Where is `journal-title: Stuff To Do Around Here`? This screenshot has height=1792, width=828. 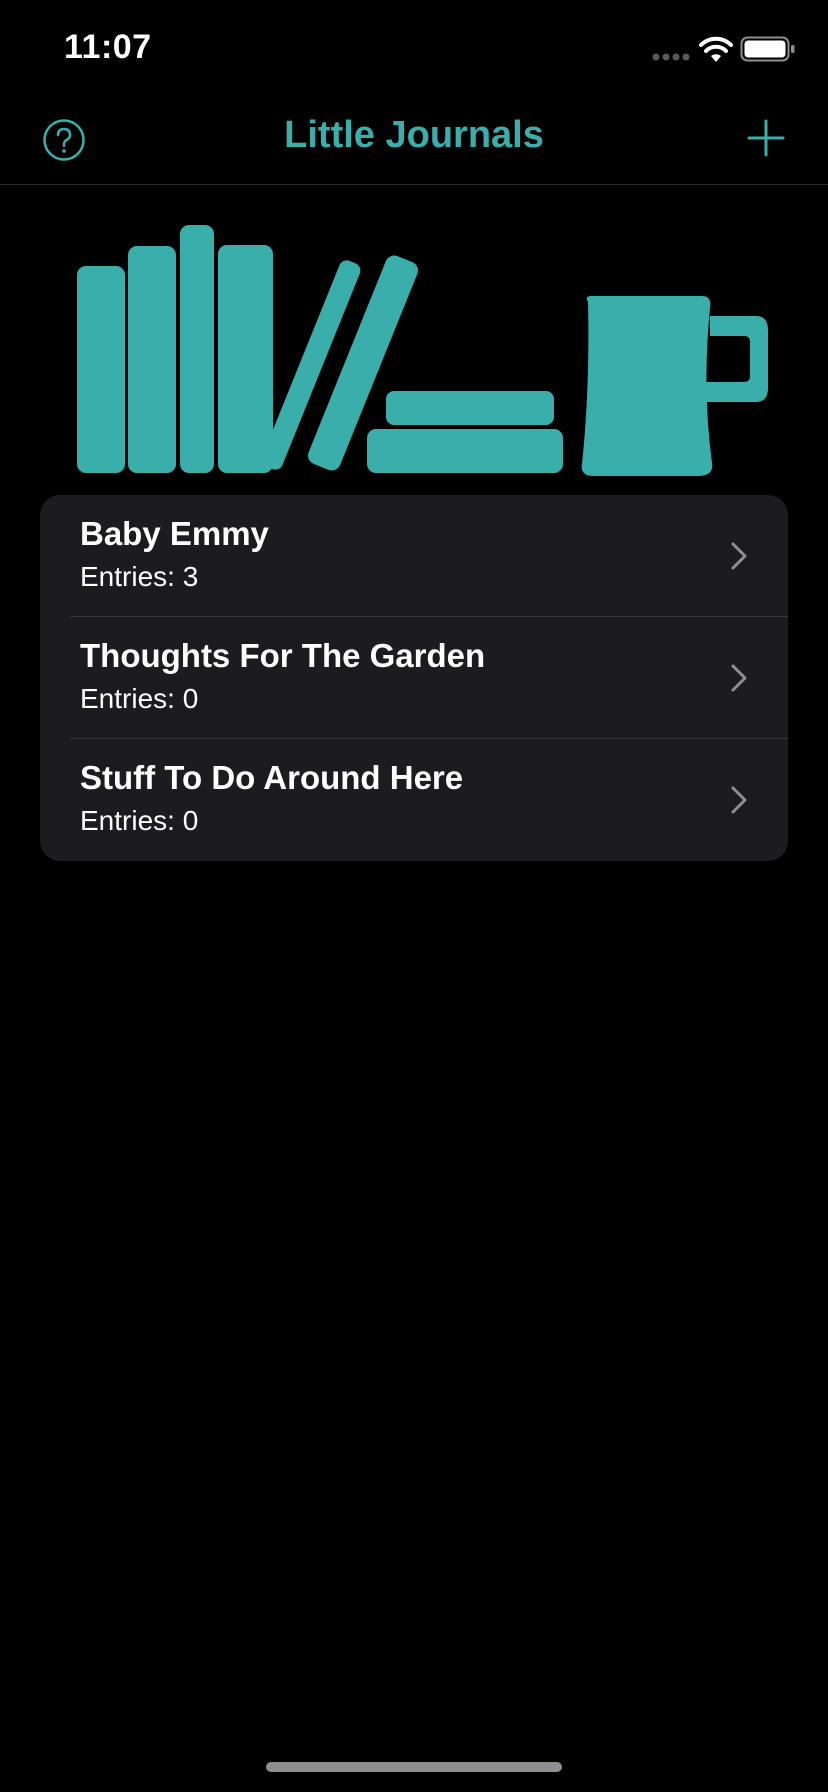 journal-title: Stuff To Do Around Here is located at coordinates (272, 777).